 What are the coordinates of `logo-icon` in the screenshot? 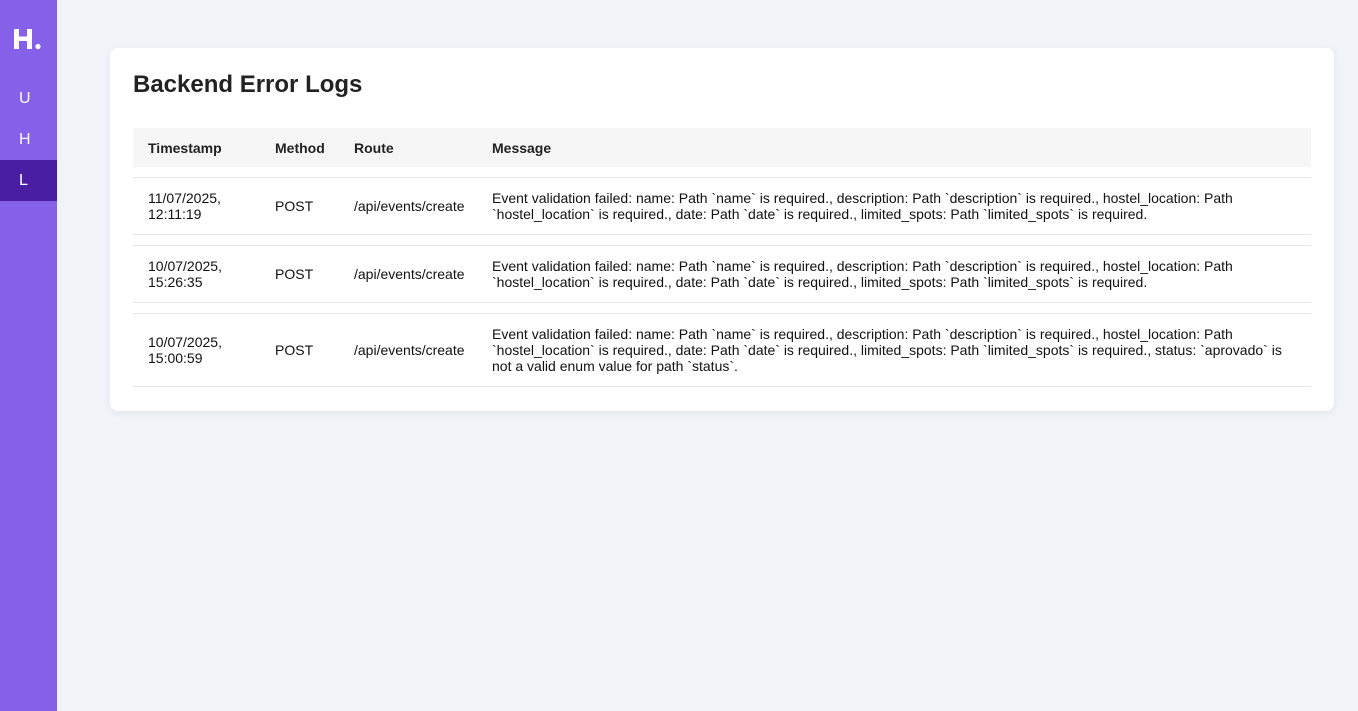 It's located at (27, 39).